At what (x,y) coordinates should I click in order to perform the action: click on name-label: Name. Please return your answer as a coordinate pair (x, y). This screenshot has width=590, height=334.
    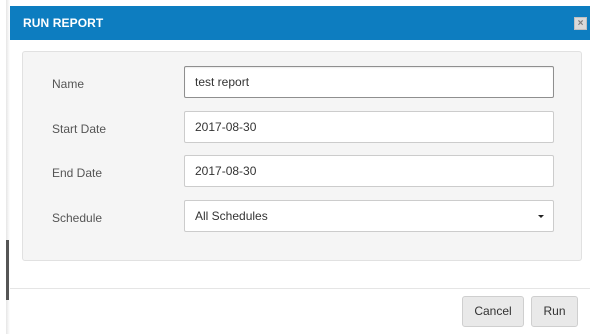
    Looking at the image, I should click on (68, 84).